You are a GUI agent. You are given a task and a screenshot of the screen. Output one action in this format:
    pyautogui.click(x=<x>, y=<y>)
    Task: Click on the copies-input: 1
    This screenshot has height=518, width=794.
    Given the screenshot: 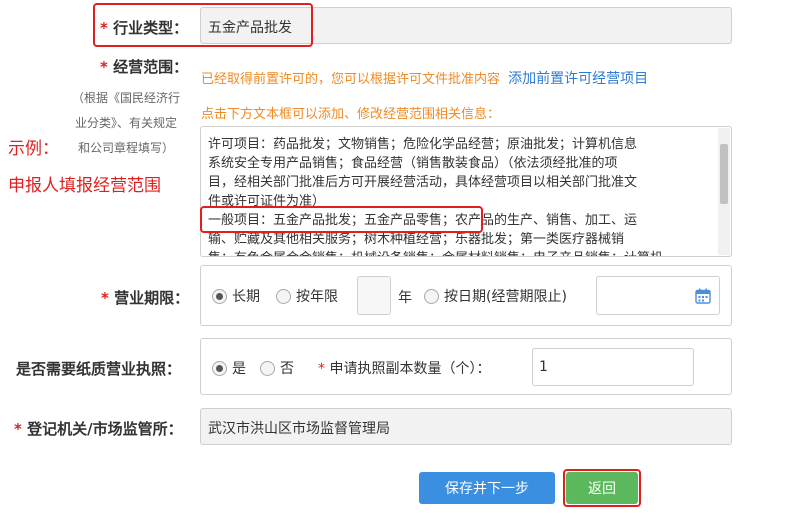 What is the action you would take?
    pyautogui.click(x=613, y=367)
    